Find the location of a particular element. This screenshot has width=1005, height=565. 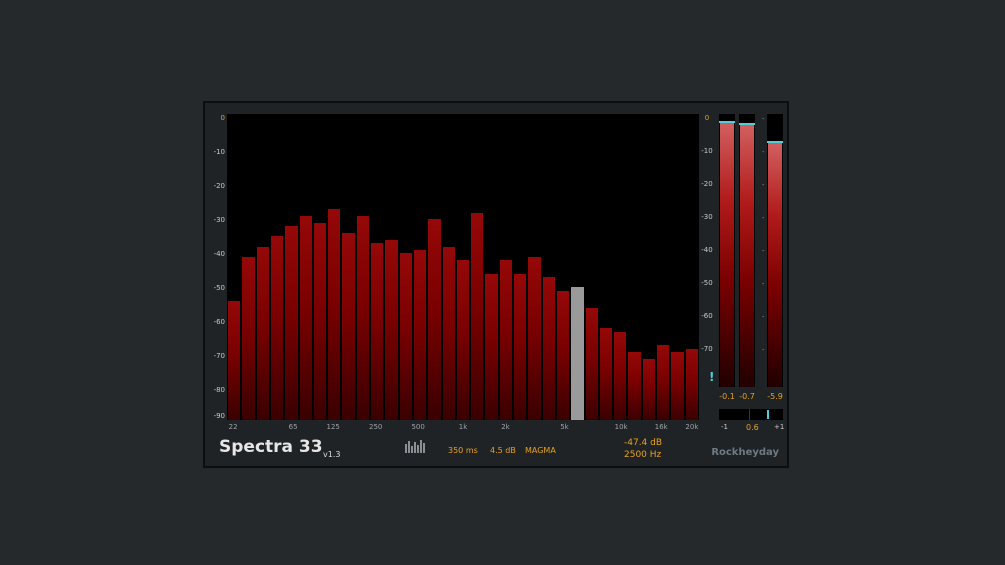

meter-scale-label: -10 is located at coordinates (707, 151).